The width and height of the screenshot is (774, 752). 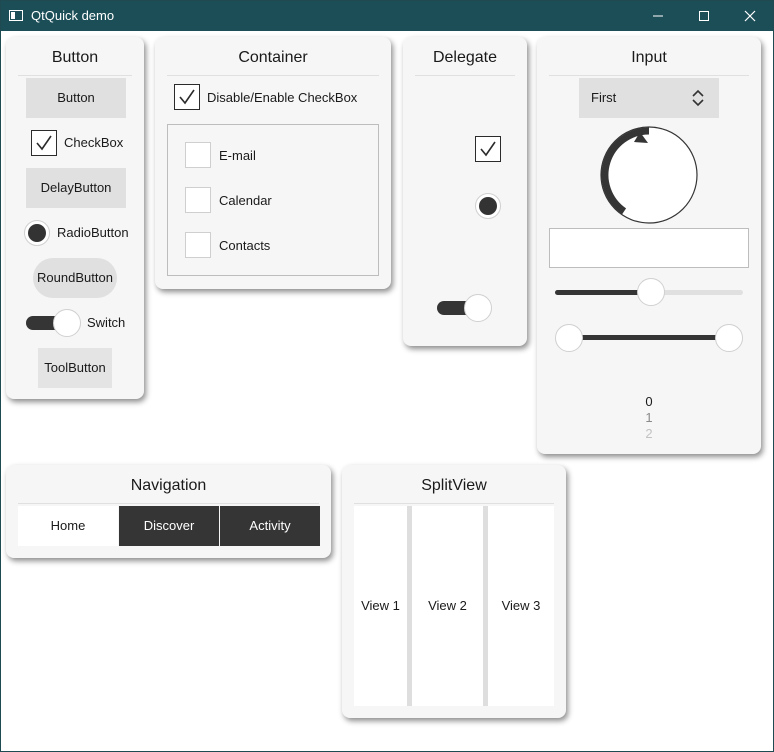 I want to click on tab-discover: Discover, so click(x=169, y=526).